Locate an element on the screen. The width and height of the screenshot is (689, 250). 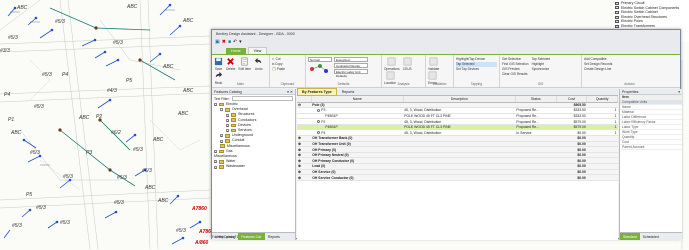
filter-input is located at coordinates (262, 98).